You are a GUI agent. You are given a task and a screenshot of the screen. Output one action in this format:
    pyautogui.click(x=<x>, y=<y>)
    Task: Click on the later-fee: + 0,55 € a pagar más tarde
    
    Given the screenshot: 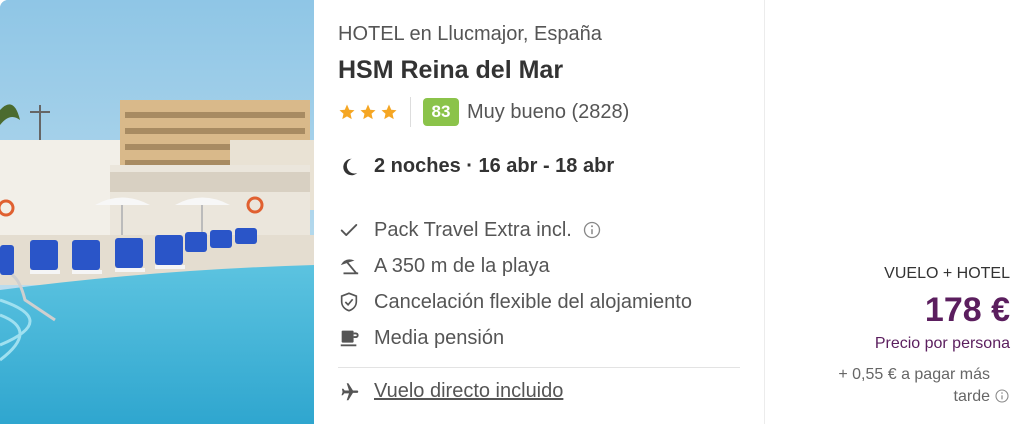 What is the action you would take?
    pyautogui.click(x=910, y=386)
    